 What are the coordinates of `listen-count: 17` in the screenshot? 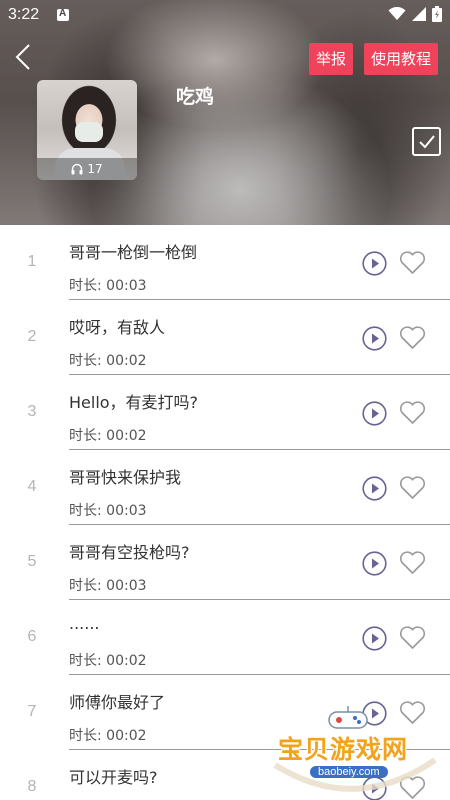 It's located at (95, 169).